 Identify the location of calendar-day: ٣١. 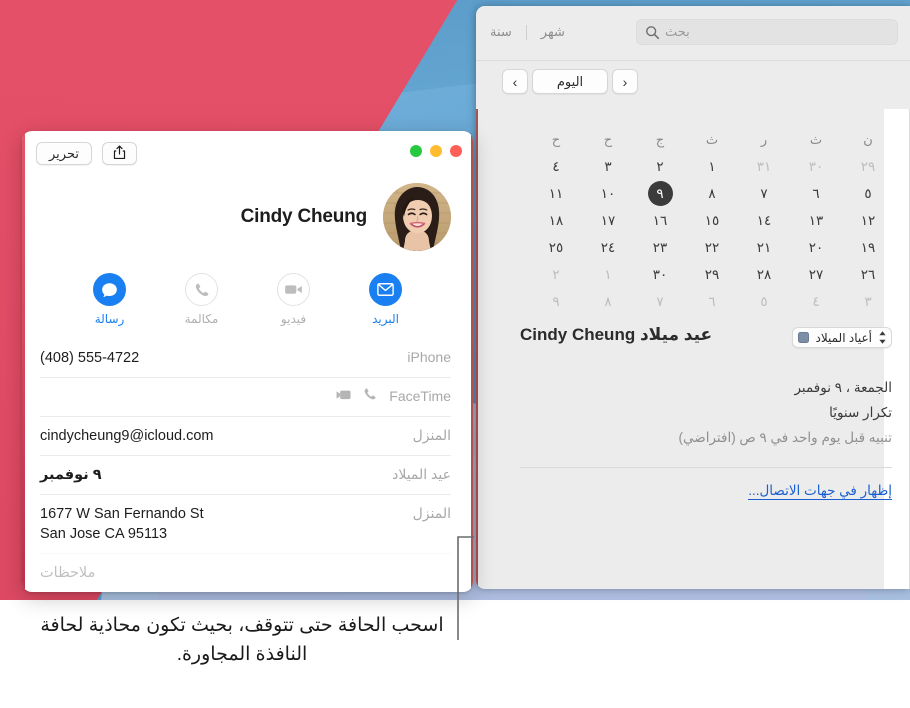
(764, 166).